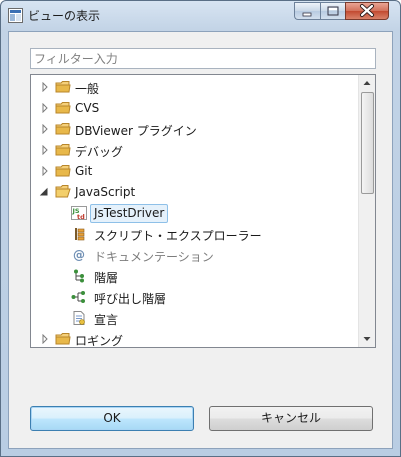 The width and height of the screenshot is (401, 457). What do you see at coordinates (87, 89) in the screenshot?
I see `tree-item-label: 一般` at bounding box center [87, 89].